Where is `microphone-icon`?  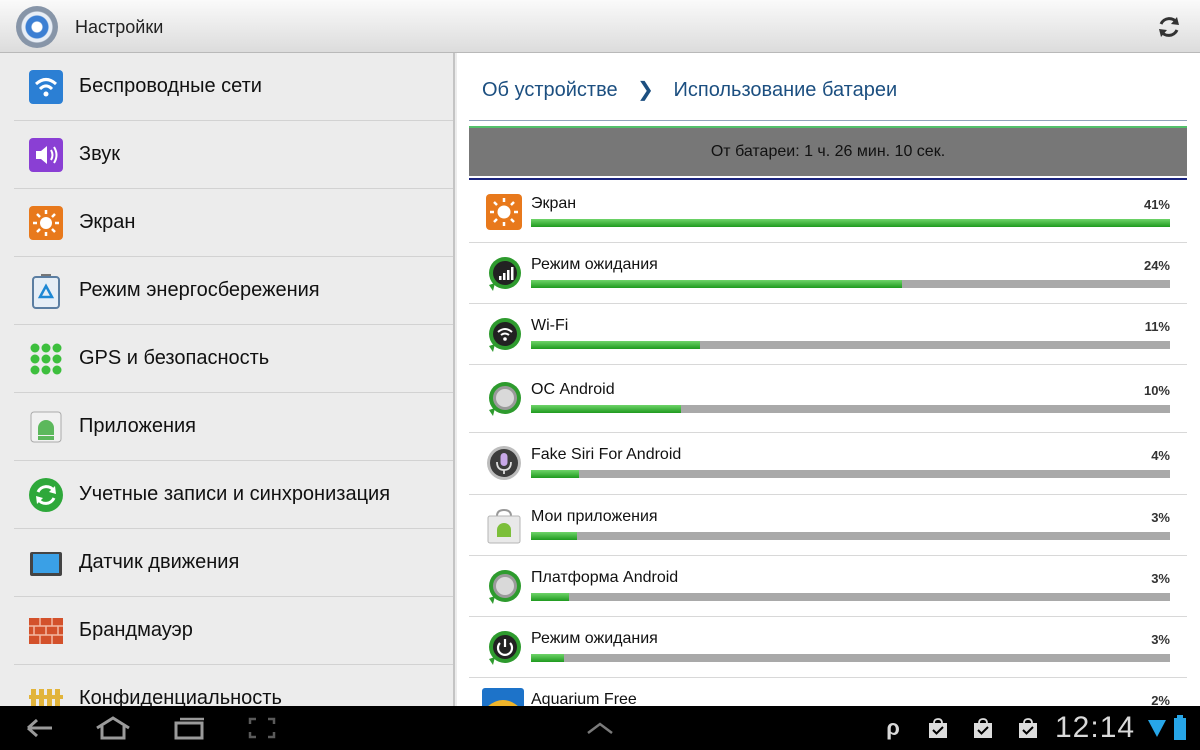
microphone-icon is located at coordinates (504, 463).